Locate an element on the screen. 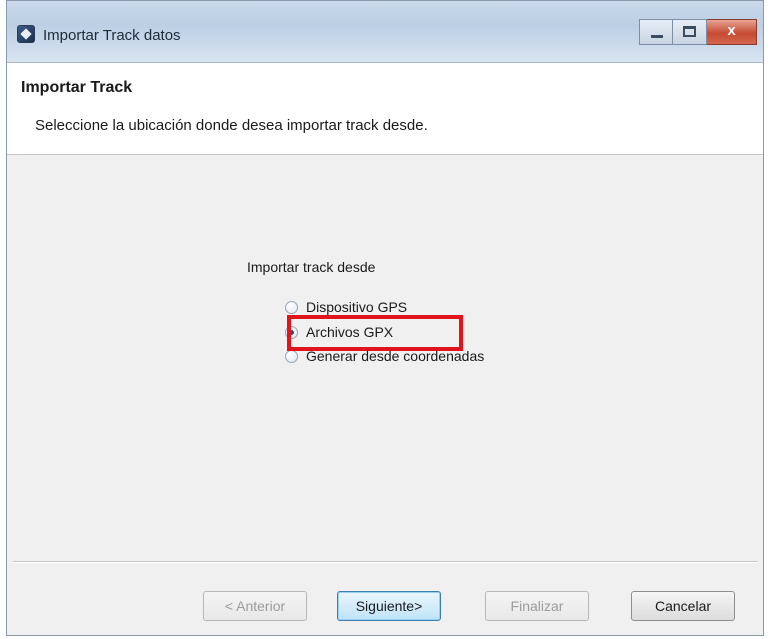 This screenshot has height=639, width=774. close-button: x is located at coordinates (732, 32).